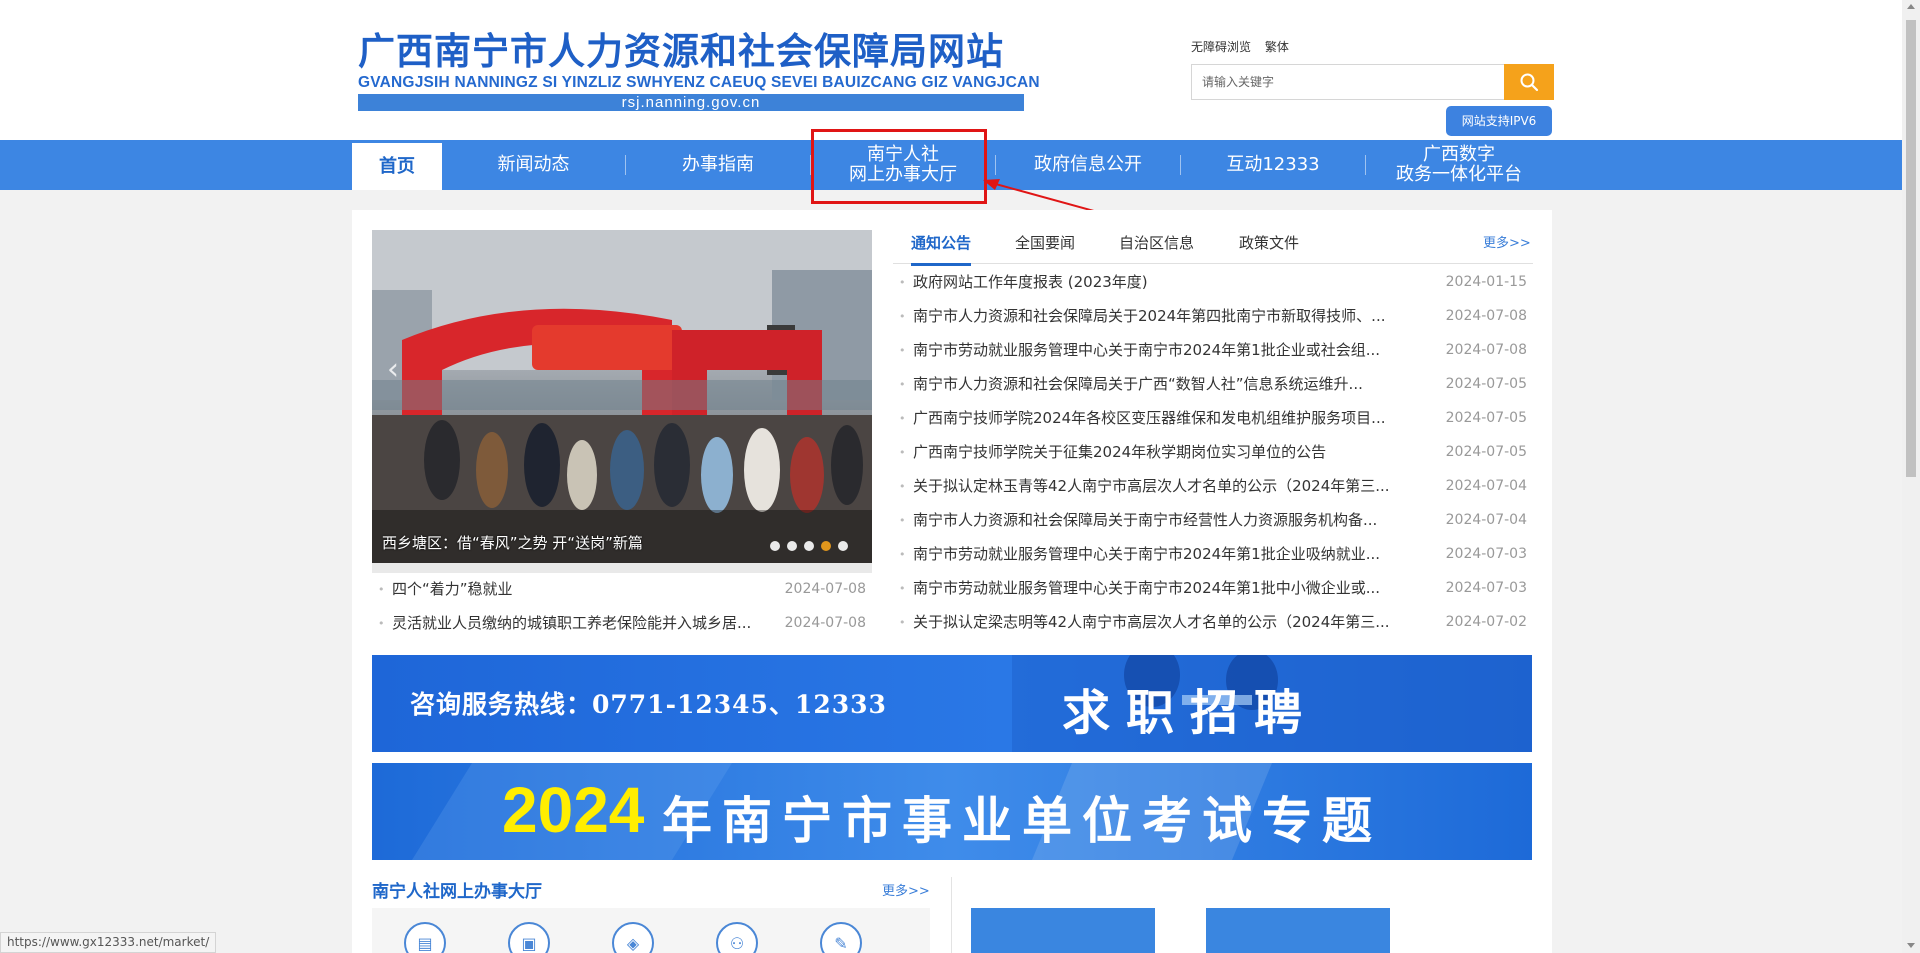  I want to click on list-item: • 广西南宁技师学院关于征集2024年秋学期岗位实习单位的公告 2024-07-05, so click(1213, 458).